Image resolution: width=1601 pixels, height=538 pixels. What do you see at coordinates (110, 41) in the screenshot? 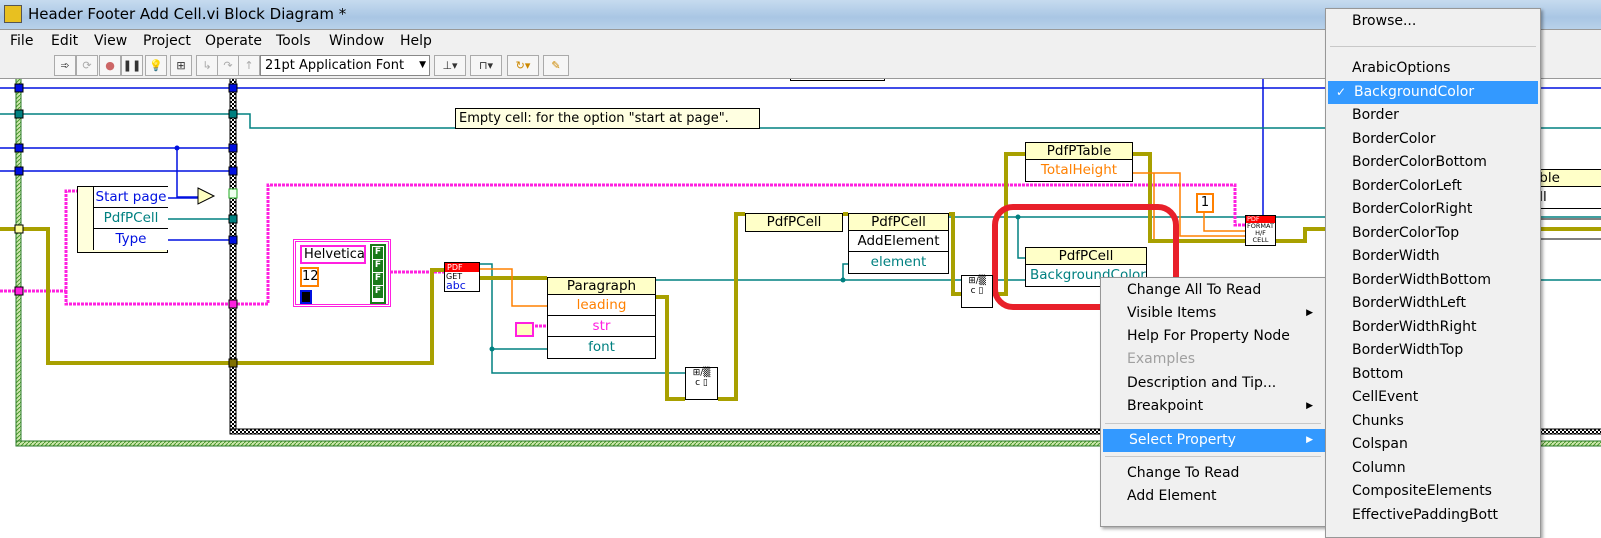
I see `menu-view: View` at bounding box center [110, 41].